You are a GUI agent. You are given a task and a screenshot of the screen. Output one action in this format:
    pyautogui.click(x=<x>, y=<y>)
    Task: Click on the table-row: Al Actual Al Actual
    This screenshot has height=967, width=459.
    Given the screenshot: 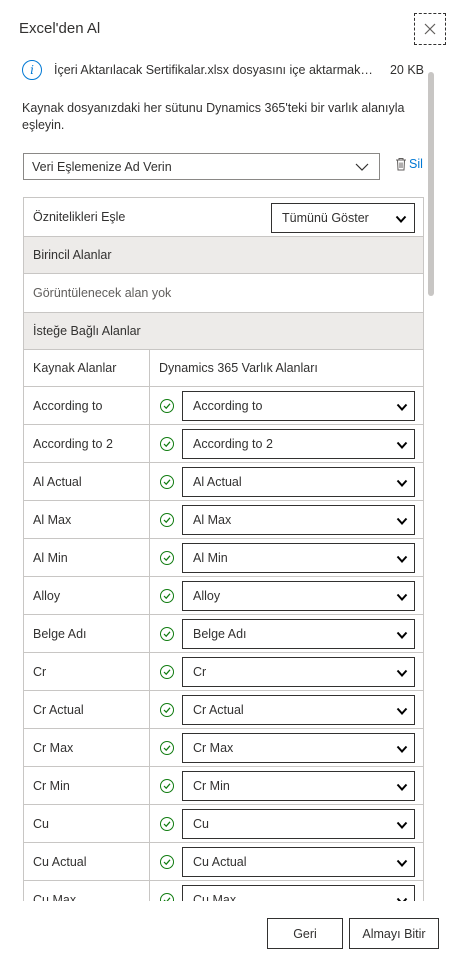 What is the action you would take?
    pyautogui.click(x=223, y=482)
    